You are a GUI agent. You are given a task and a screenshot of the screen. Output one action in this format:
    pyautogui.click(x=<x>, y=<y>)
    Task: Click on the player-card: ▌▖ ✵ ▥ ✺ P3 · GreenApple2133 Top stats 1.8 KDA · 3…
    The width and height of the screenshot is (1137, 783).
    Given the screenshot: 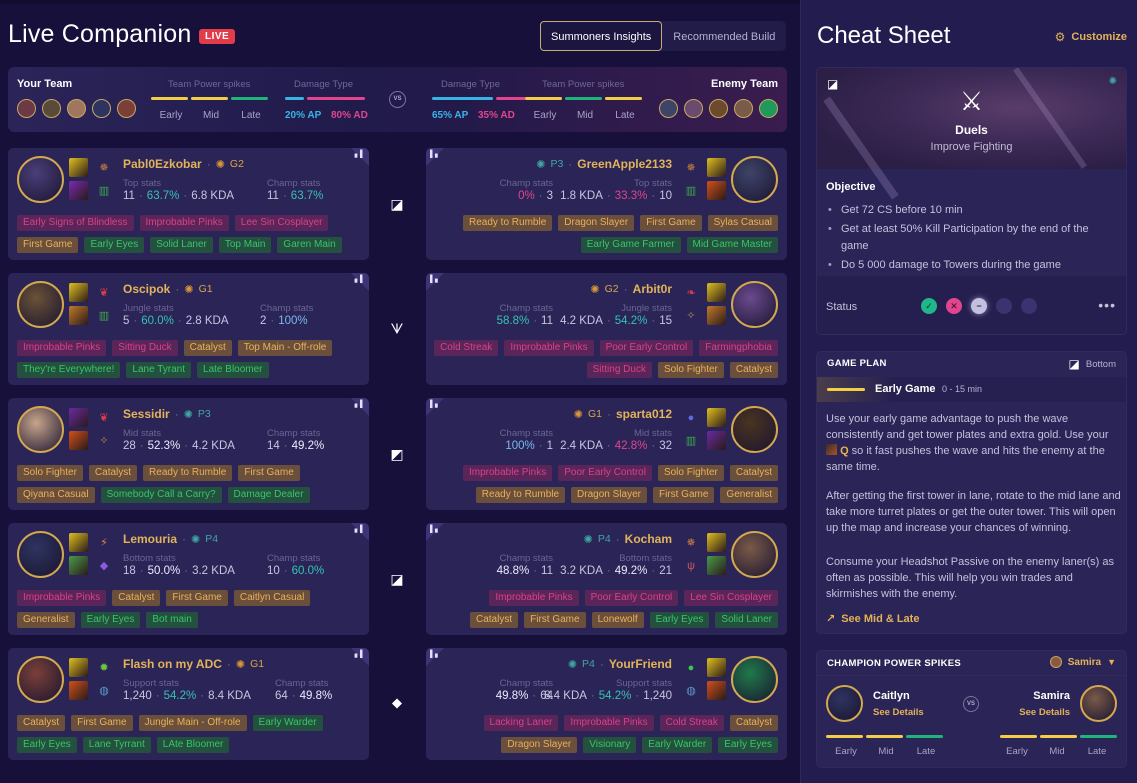 What is the action you would take?
    pyautogui.click(x=606, y=204)
    